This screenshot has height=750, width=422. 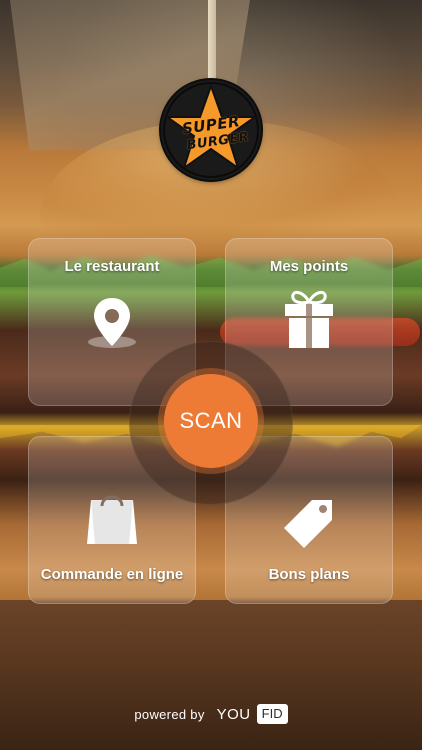 I want to click on youfid-logo-you: YOU, so click(x=233, y=714).